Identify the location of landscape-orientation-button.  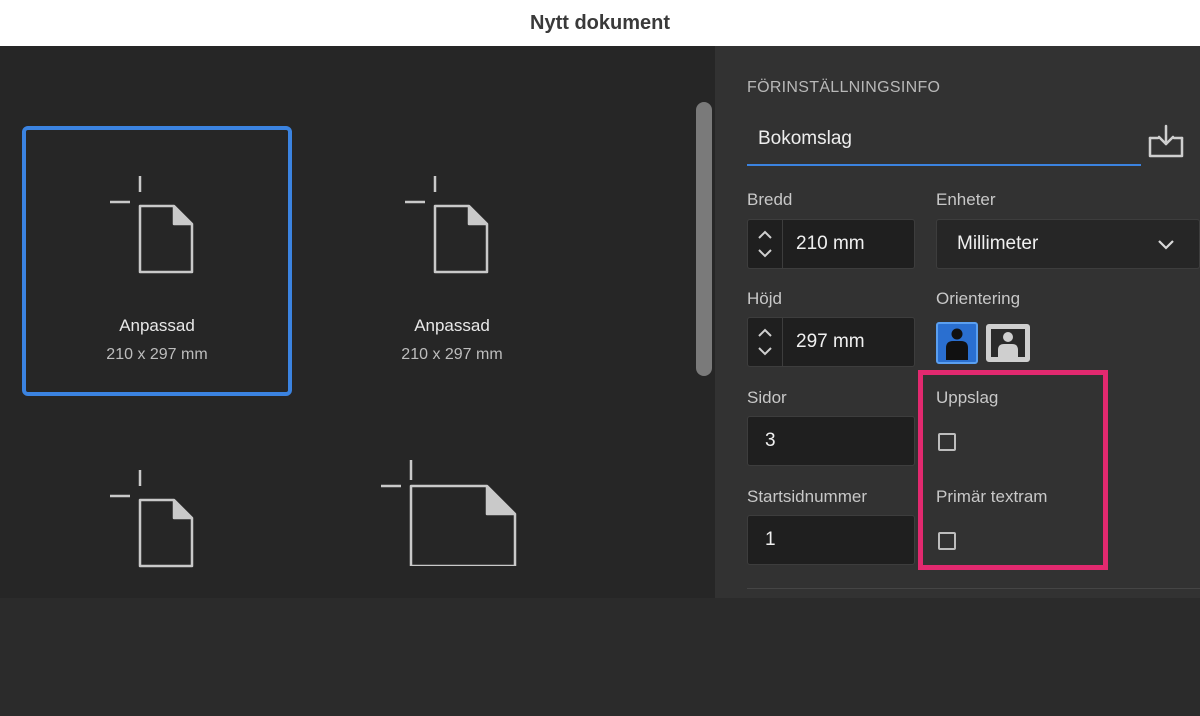
(1008, 343).